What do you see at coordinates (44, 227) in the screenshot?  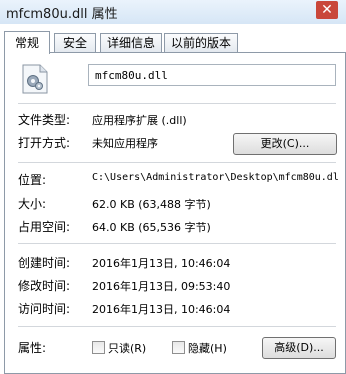 I see `disk-size-label: 占用空间:` at bounding box center [44, 227].